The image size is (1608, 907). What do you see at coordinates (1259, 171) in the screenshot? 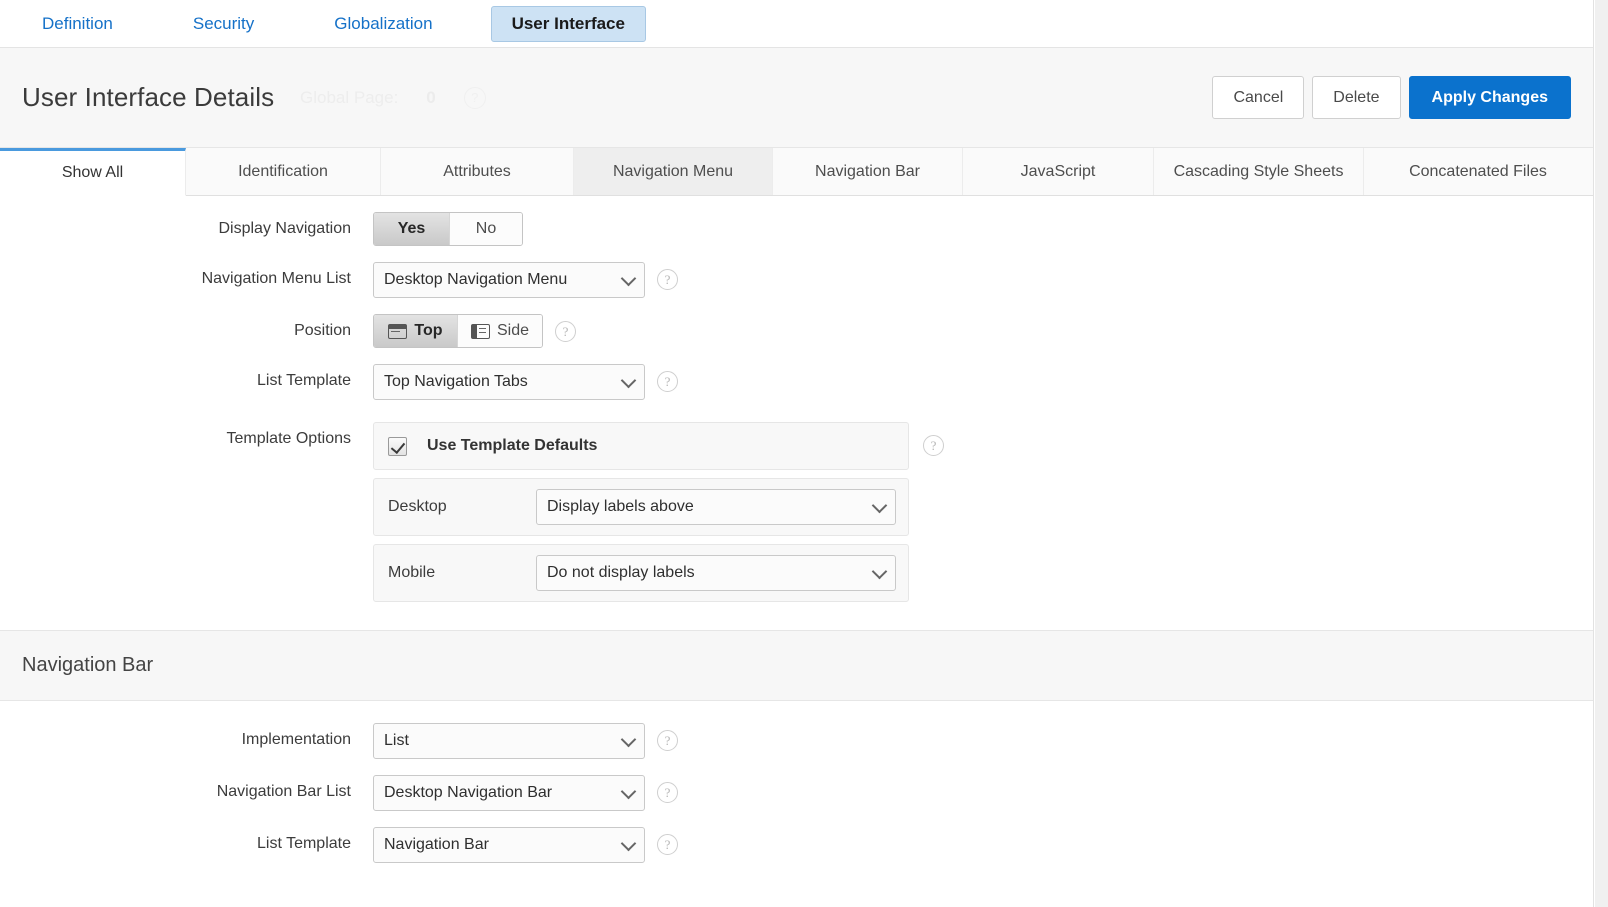
I see `subtab-cascading-style-sheets: Cascading Style Sheets` at bounding box center [1259, 171].